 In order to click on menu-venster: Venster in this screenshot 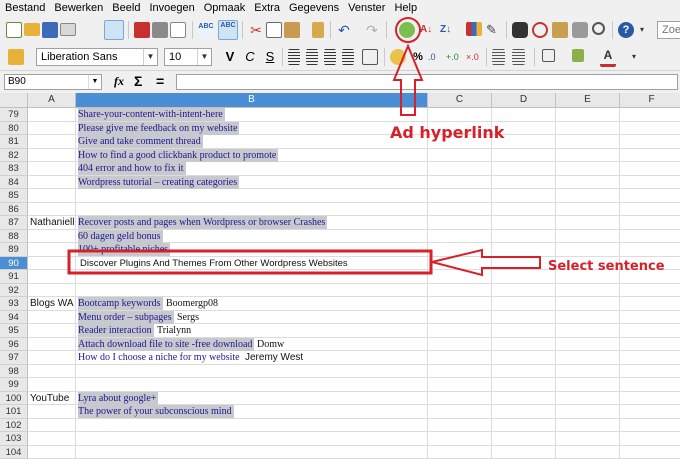, I will do `click(366, 8)`.